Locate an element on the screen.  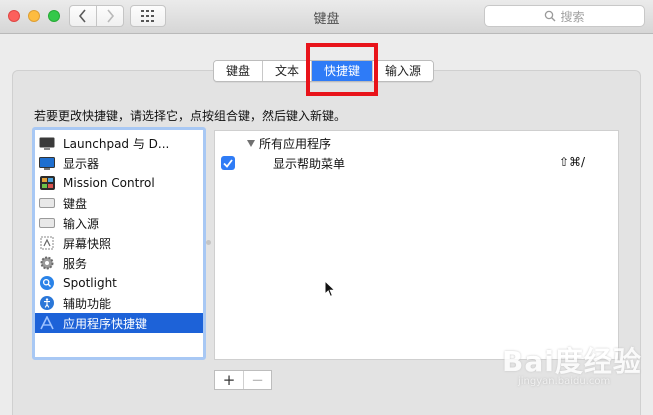
watermark-logo: Bai度经验 is located at coordinates (572, 361).